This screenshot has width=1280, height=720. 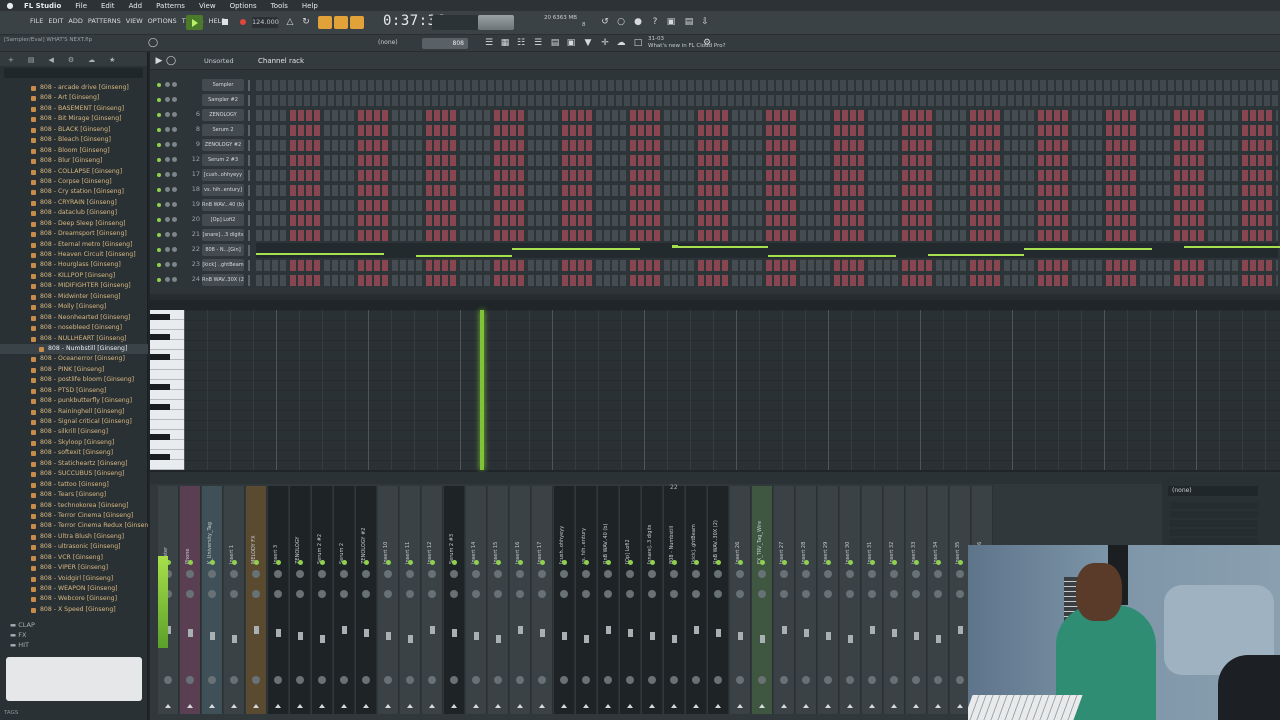 I want to click on browser-item: 808 - silkrill [Ginseng], so click(x=74, y=432).